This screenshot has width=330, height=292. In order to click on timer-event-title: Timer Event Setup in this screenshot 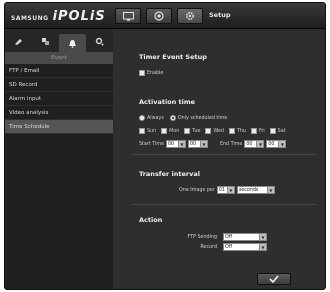, I will do `click(173, 57)`.